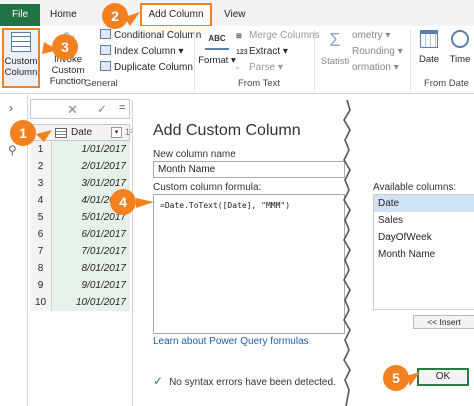 This screenshot has height=406, width=474. What do you see at coordinates (23, 133) in the screenshot?
I see `callout-1: 1` at bounding box center [23, 133].